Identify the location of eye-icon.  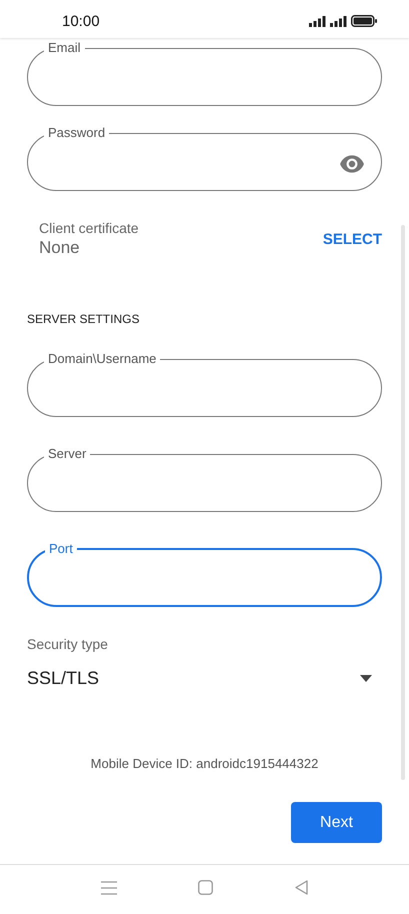
(352, 164).